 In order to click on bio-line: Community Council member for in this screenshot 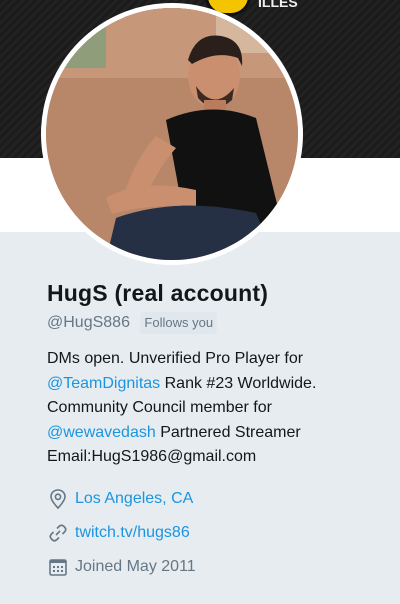, I will do `click(159, 407)`.